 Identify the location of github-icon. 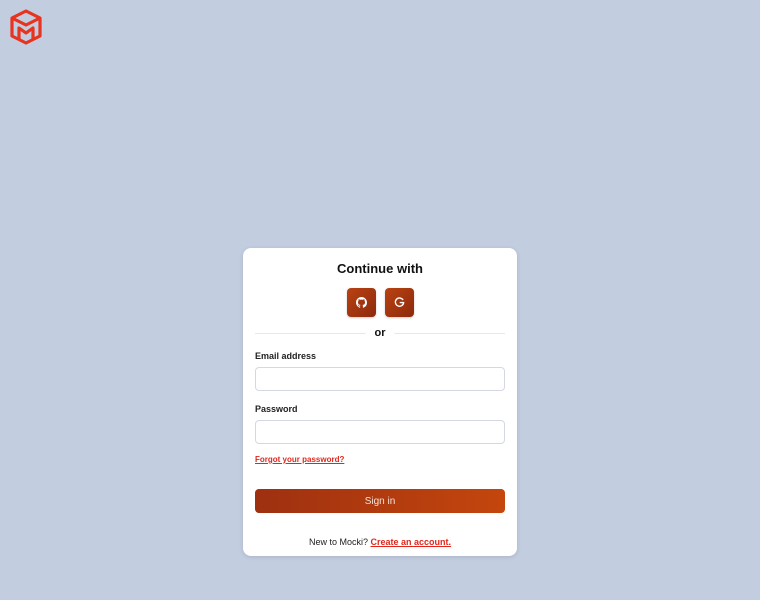
(361, 302).